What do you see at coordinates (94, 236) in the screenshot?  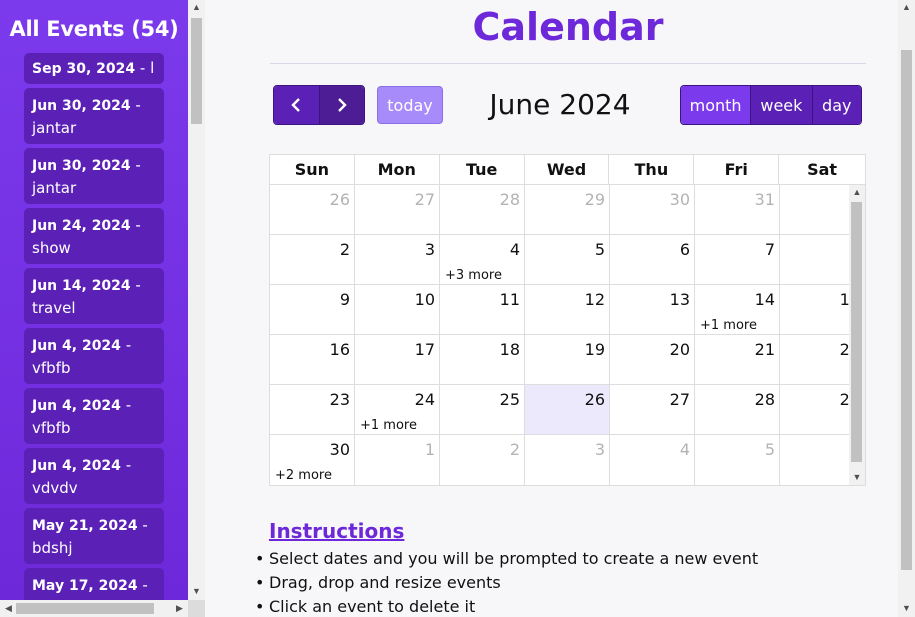 I see `sidebar-event-item: Jun 24, 2024 - show` at bounding box center [94, 236].